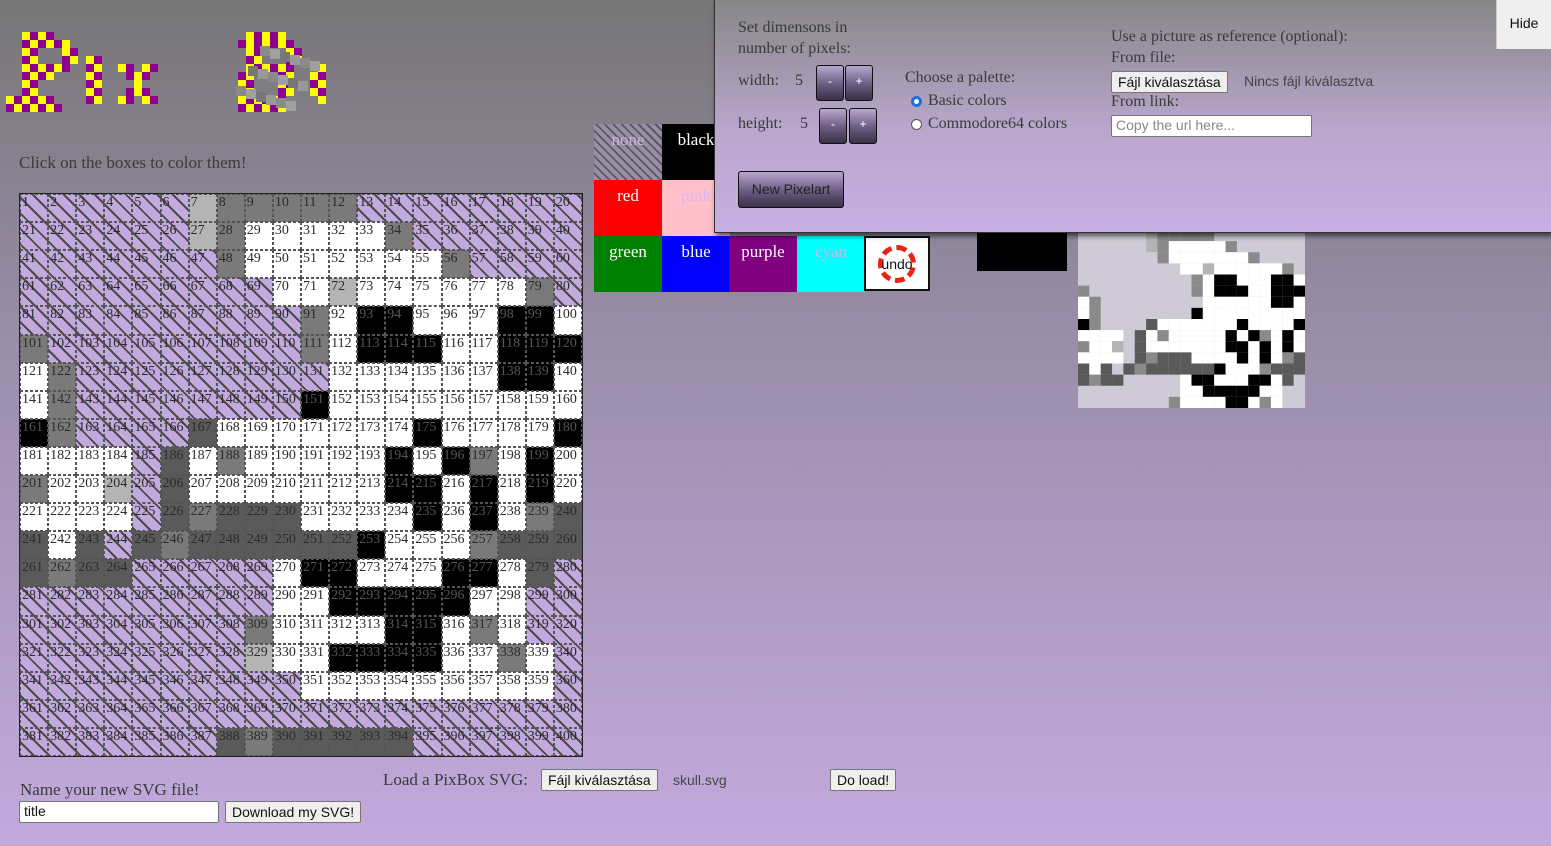 The width and height of the screenshot is (1551, 846). Describe the element at coordinates (258, 685) in the screenshot. I see `grid-cell: 349` at that location.